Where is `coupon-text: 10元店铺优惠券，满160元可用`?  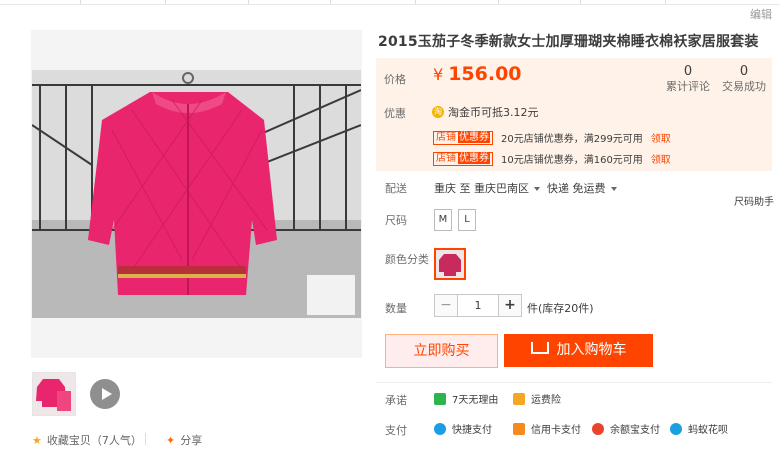
coupon-text: 10元店铺优惠券，满160元可用 is located at coordinates (572, 160).